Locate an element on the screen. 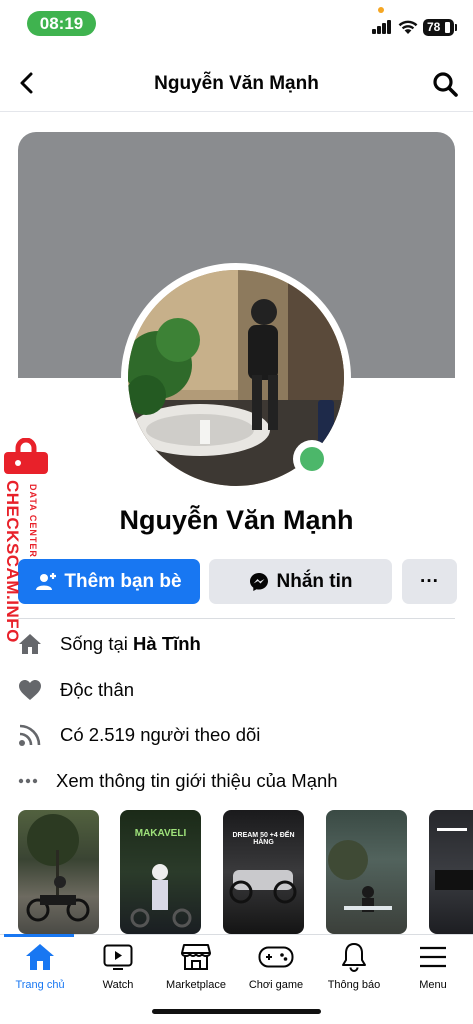 This screenshot has width=473, height=1024. story-caption: MAKAVELI is located at coordinates (160, 833).